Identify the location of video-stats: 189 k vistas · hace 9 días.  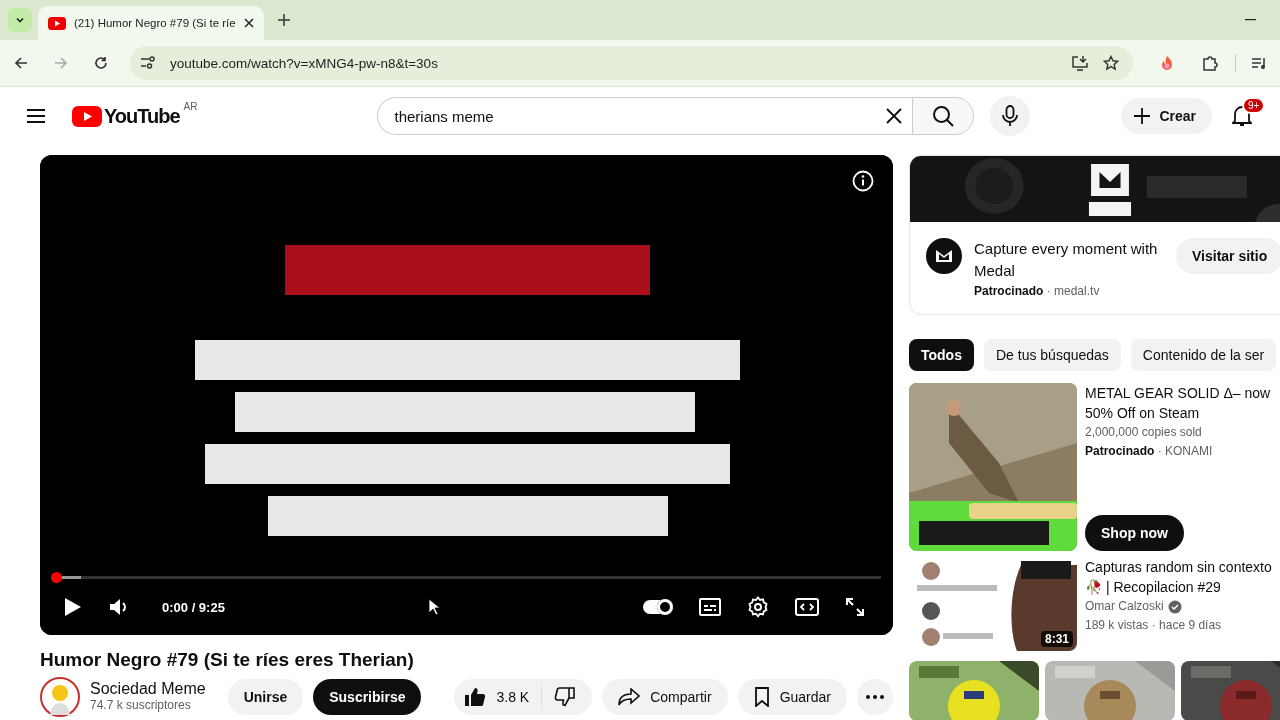
(1154, 625).